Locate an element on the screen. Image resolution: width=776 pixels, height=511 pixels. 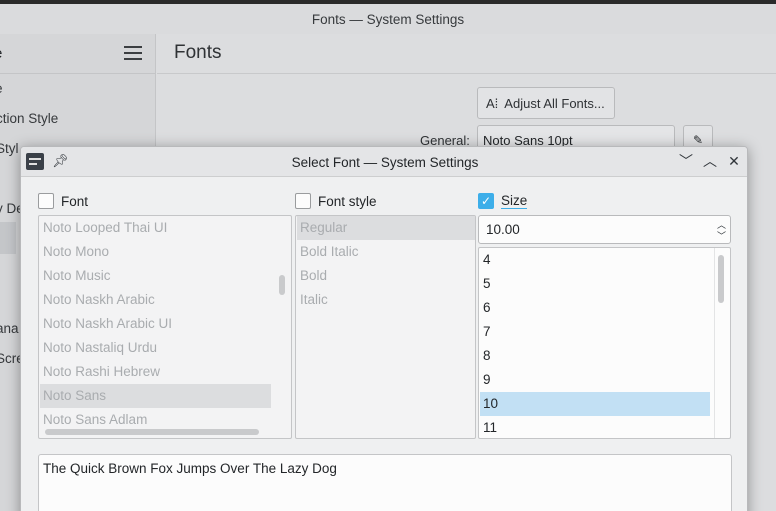
size-list-item-selected: 10 is located at coordinates (595, 404).